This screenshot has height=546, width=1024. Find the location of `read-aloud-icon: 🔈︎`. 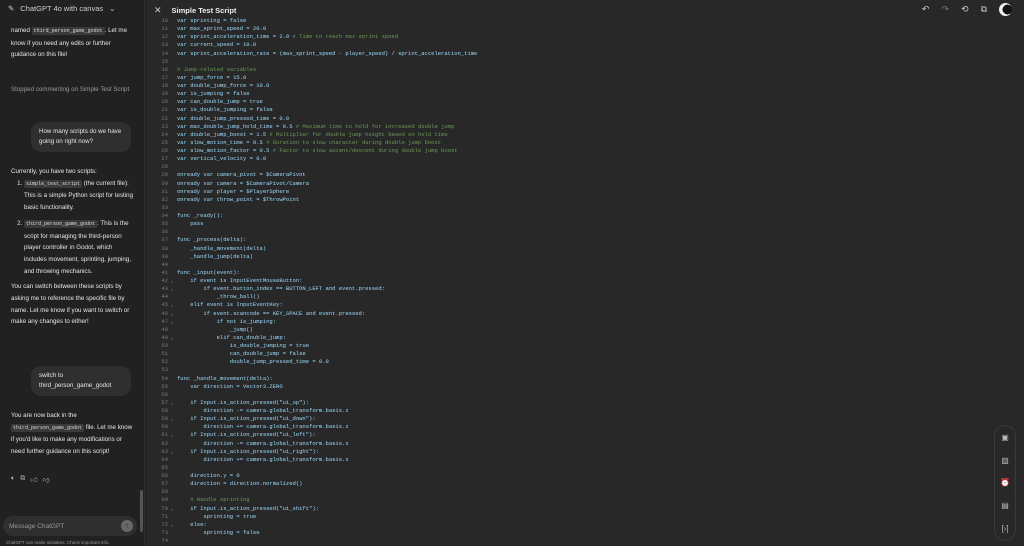

read-aloud-icon: 🔈︎ is located at coordinates (13, 479).